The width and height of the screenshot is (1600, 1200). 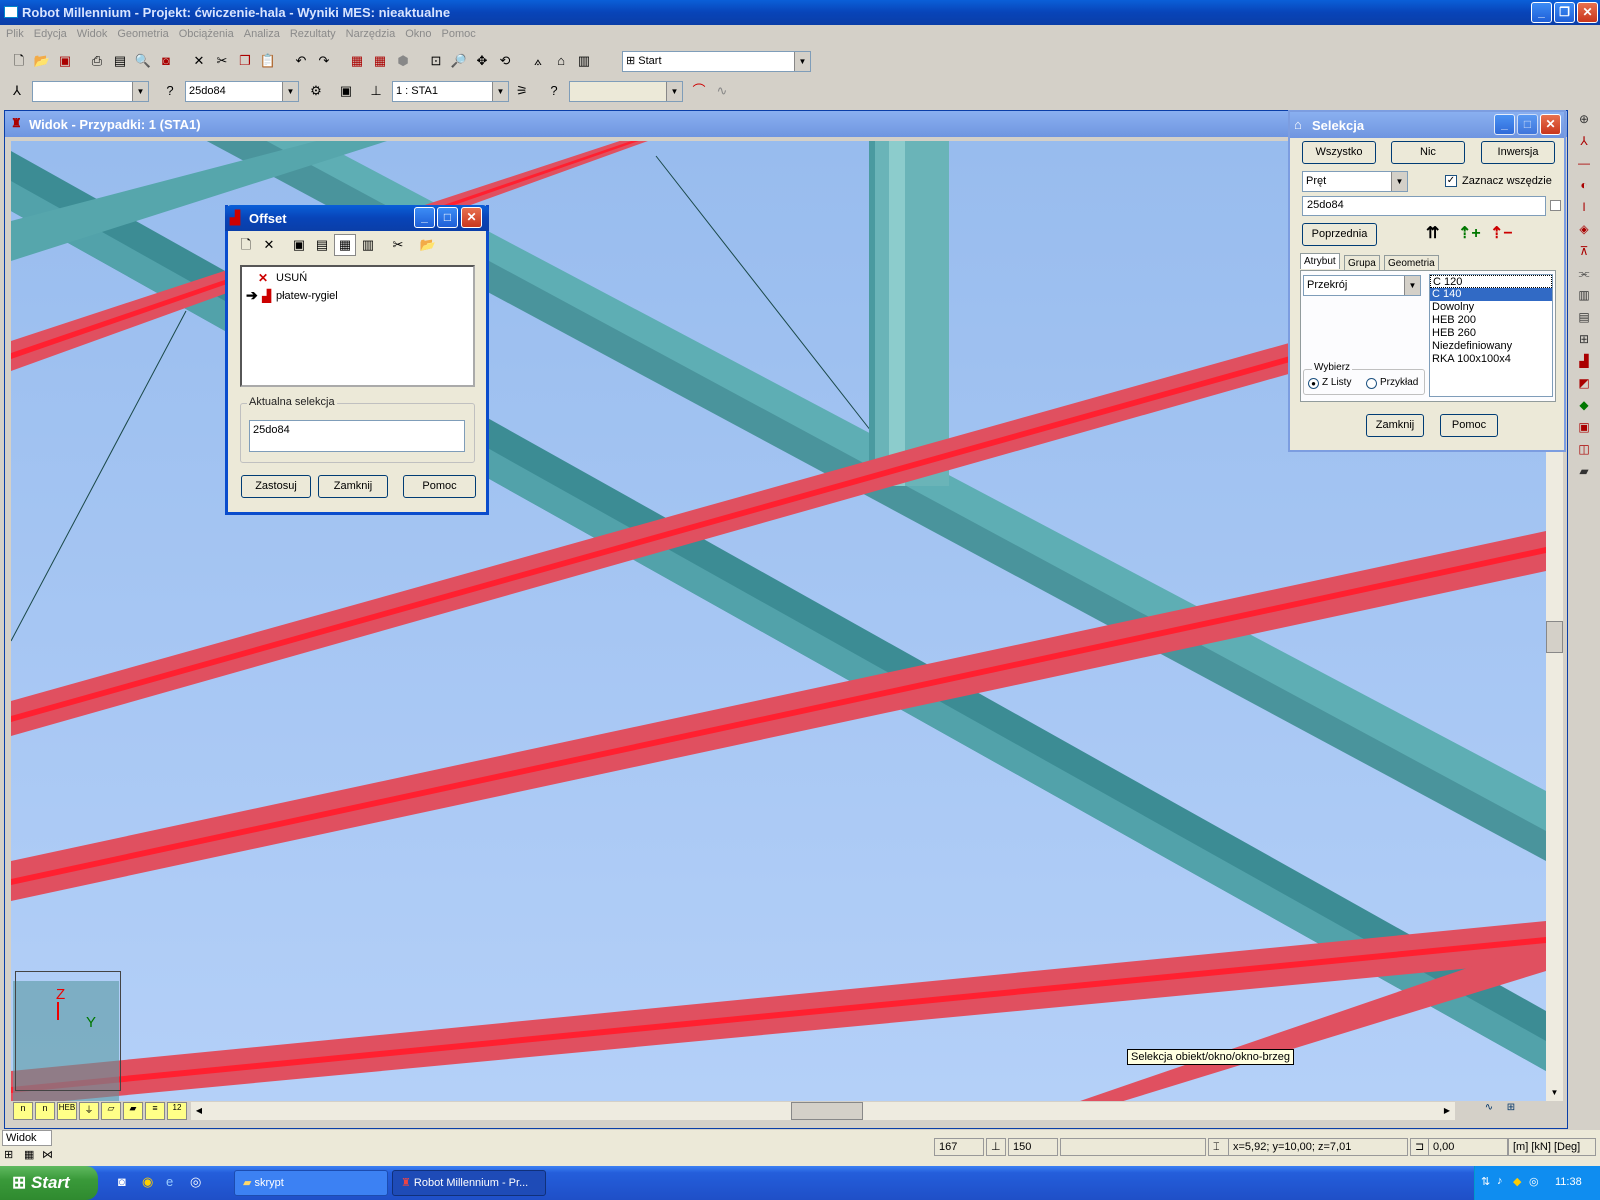 What do you see at coordinates (459, 34) in the screenshot?
I see `menu-pomoc: Pomoc` at bounding box center [459, 34].